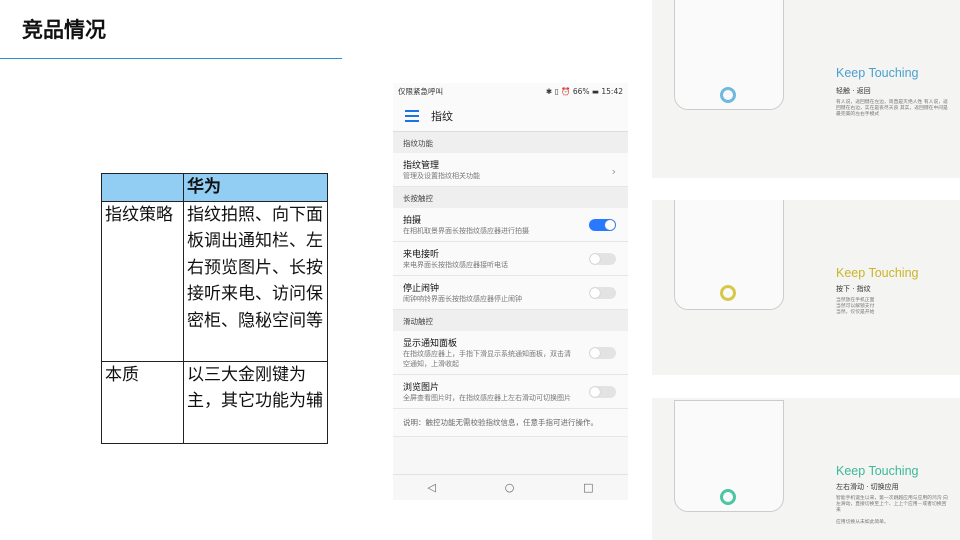  What do you see at coordinates (462, 299) in the screenshot?
I see `item-subtitle: 闹钟响铃界面长按指纹感应器停止闹钟` at bounding box center [462, 299].